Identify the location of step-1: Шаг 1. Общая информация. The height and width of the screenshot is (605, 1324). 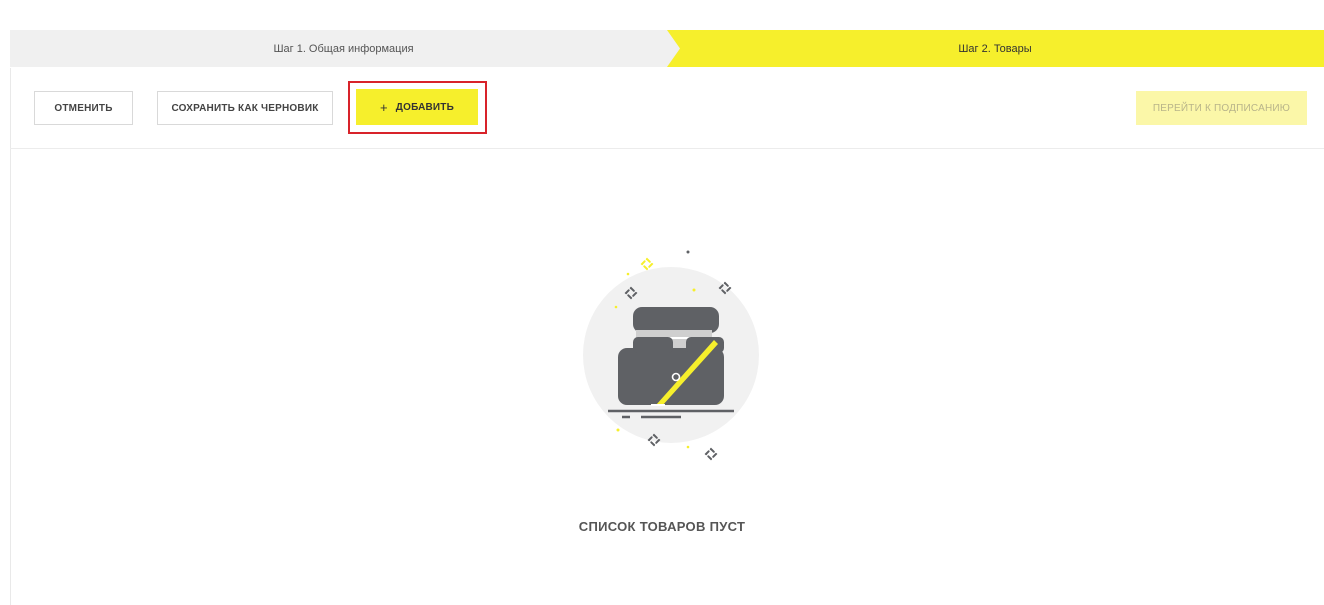
(343, 48).